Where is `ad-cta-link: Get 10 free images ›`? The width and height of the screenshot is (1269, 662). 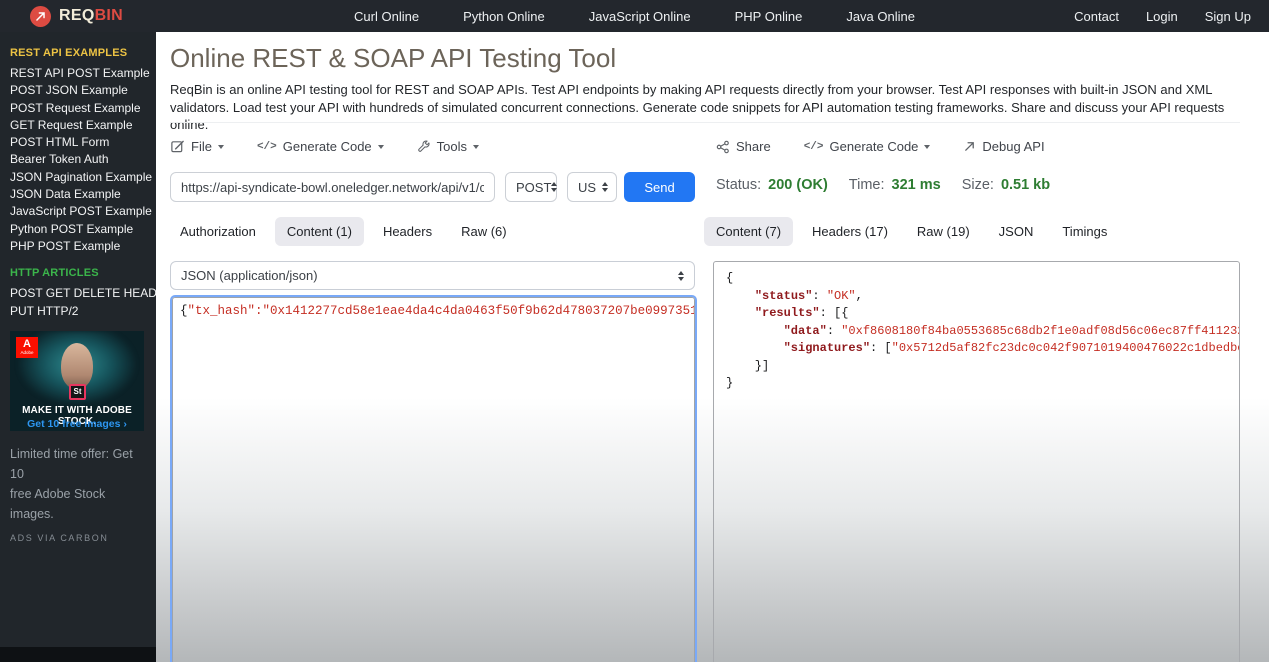
ad-cta-link: Get 10 free images › is located at coordinates (77, 424).